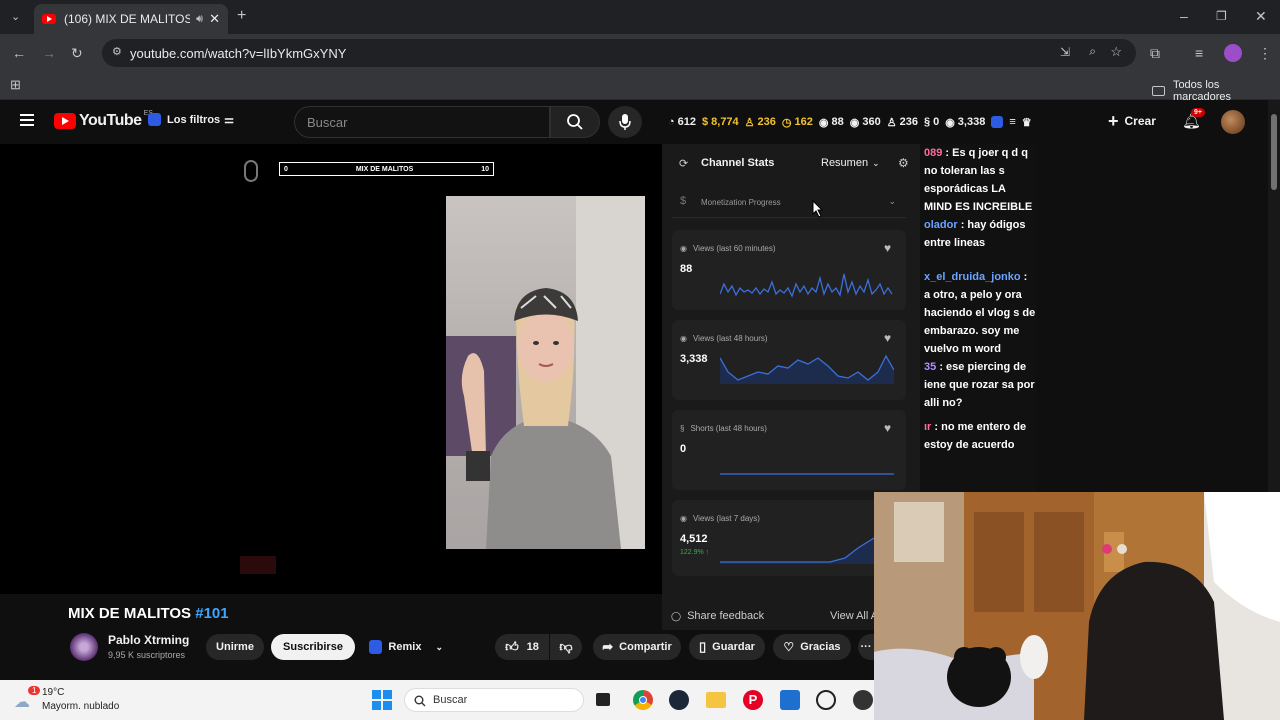  Describe the element at coordinates (494, 700) in the screenshot. I see `taskbar-search: Buscar` at that location.